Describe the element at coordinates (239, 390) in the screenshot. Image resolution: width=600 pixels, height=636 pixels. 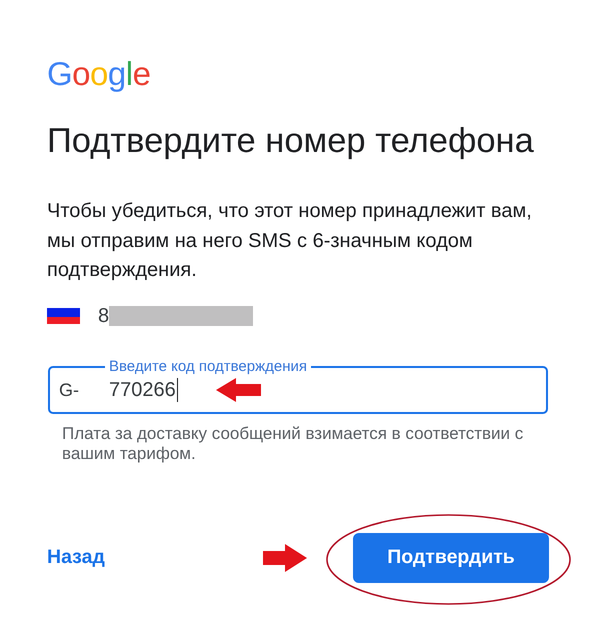
I see `left-arrow-icon` at that location.